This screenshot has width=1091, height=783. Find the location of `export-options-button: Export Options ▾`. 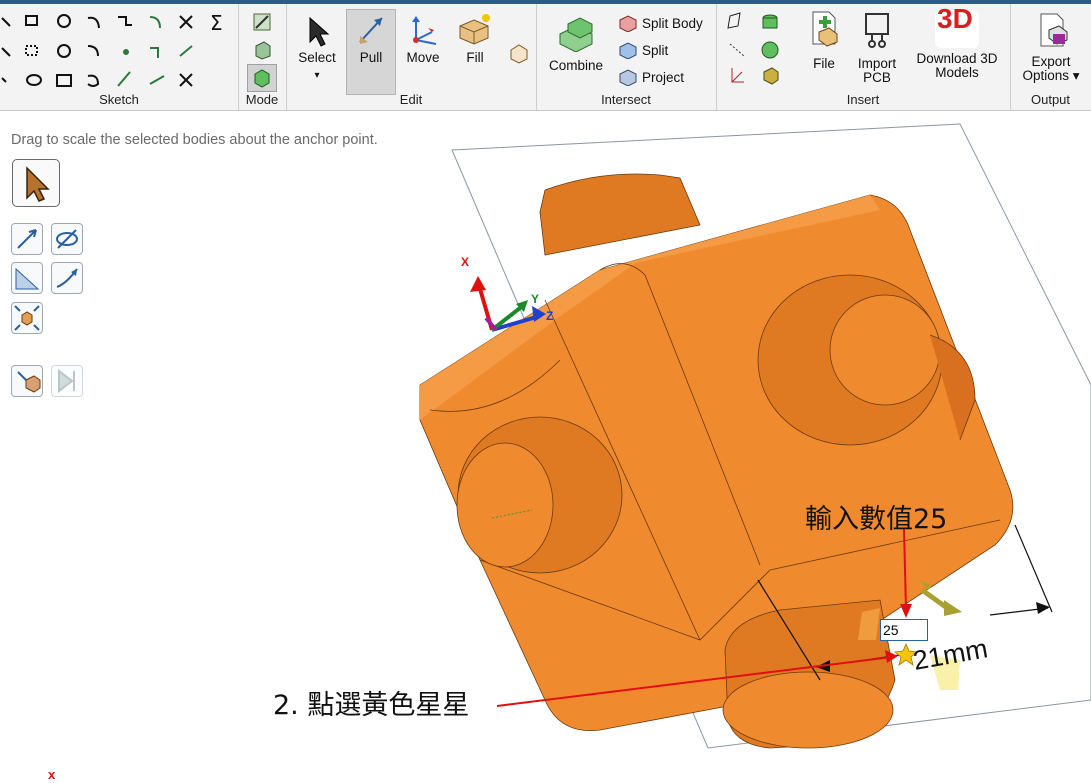

export-options-button: Export Options ▾ is located at coordinates (1051, 51).